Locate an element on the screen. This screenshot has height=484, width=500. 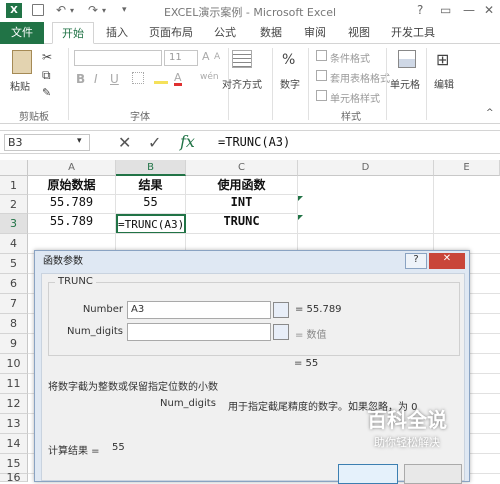
binoculars-icon: ⊞ is located at coordinates (443, 59).